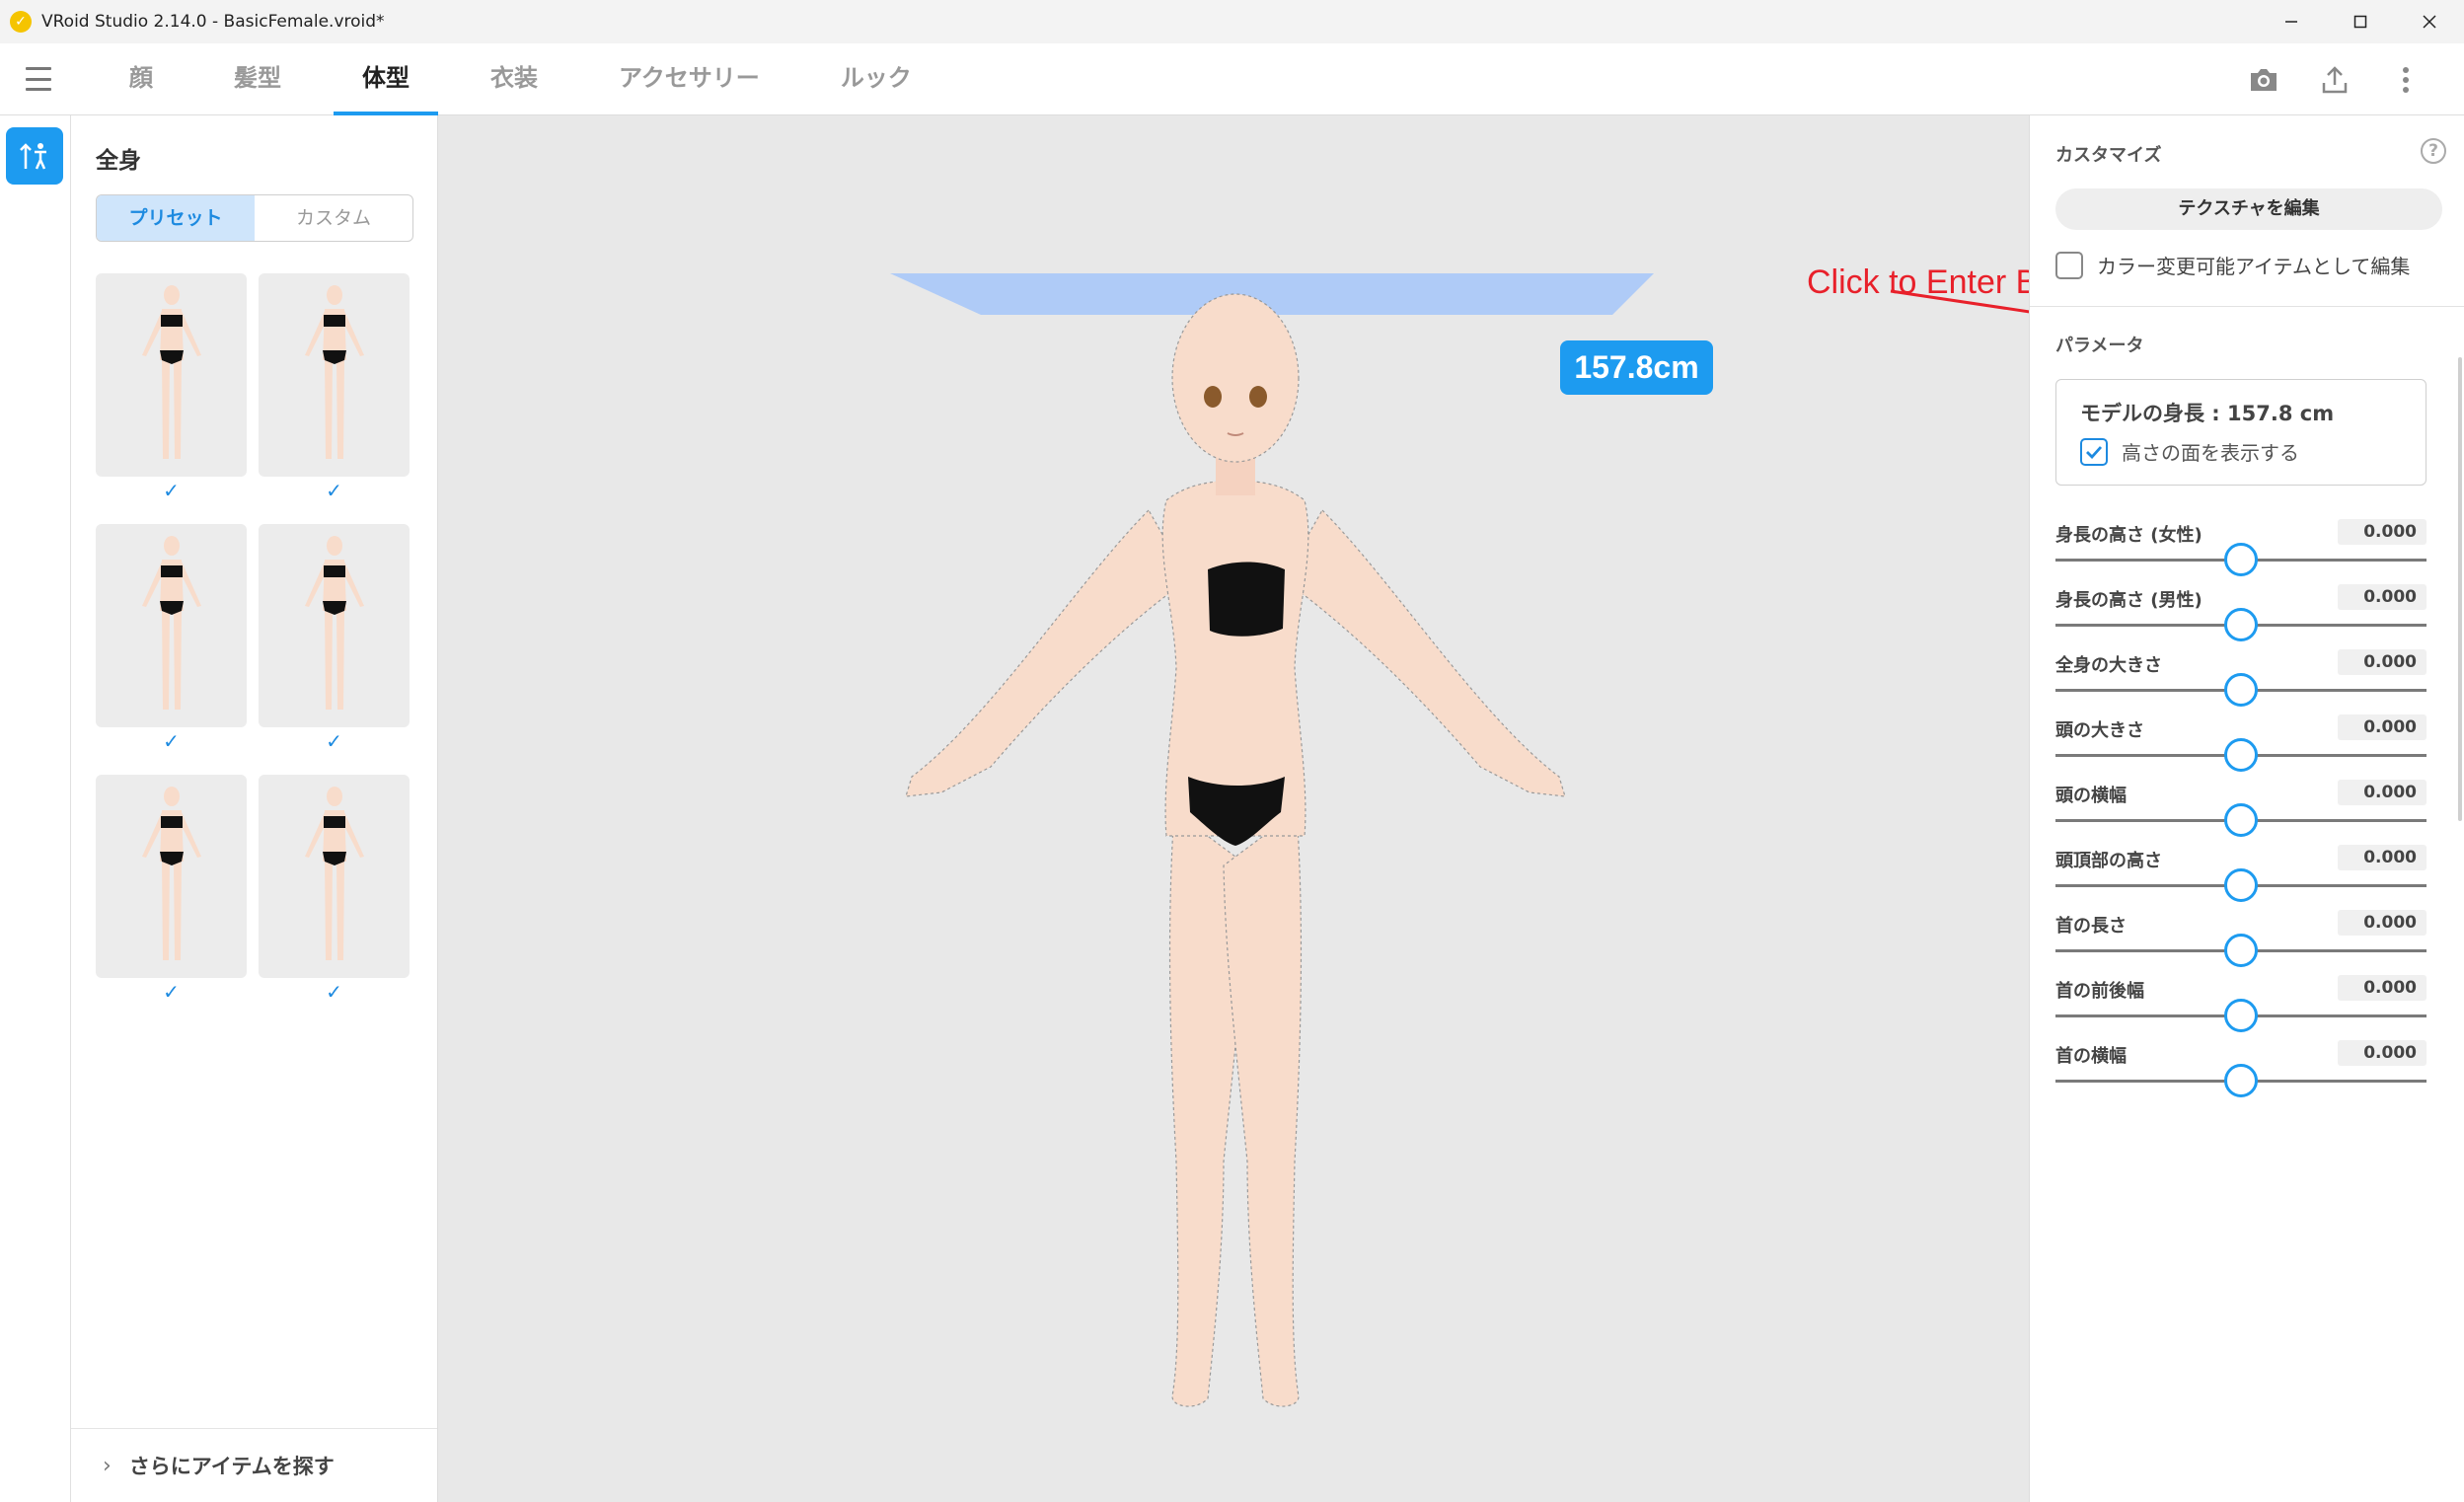  Describe the element at coordinates (141, 79) in the screenshot. I see `tab-face: 顔` at that location.